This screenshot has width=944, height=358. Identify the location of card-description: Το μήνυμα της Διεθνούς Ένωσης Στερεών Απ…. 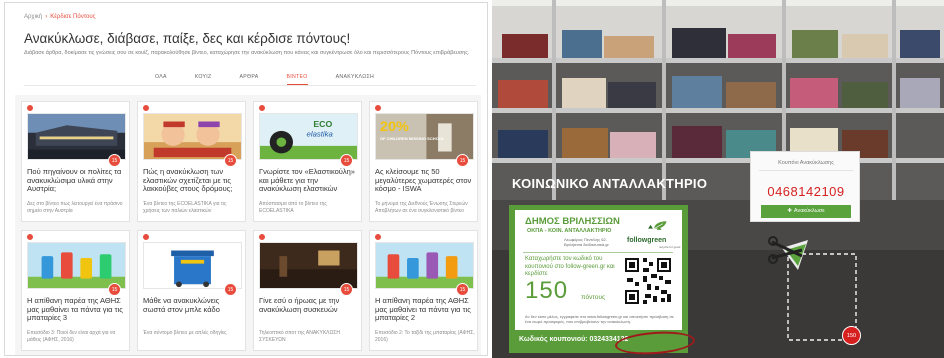
(421, 207).